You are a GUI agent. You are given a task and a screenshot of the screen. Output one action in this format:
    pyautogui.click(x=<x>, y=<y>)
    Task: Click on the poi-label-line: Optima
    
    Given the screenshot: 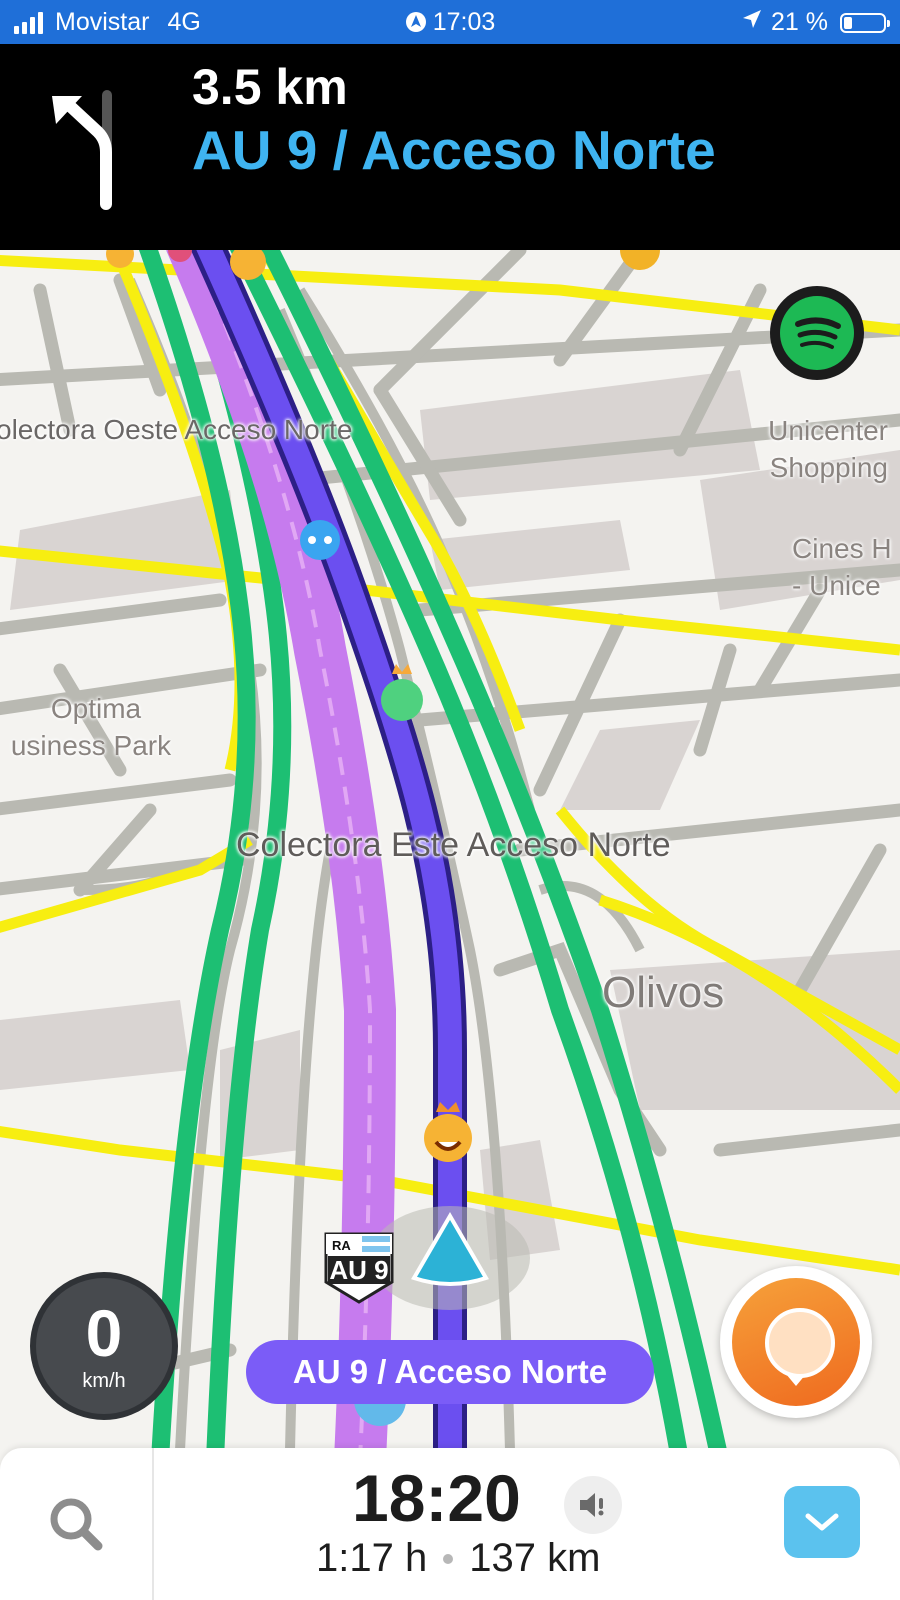 What is the action you would take?
    pyautogui.click(x=96, y=708)
    